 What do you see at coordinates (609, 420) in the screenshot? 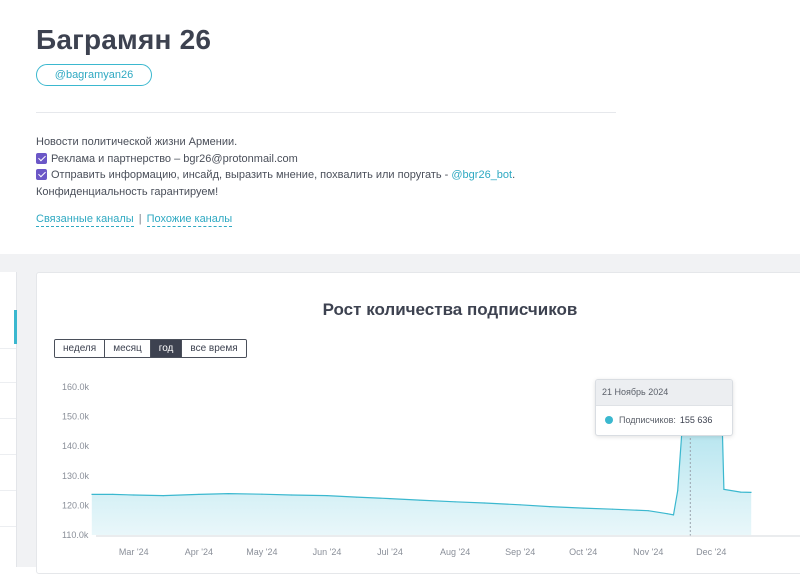
I see `series-dot-icon` at bounding box center [609, 420].